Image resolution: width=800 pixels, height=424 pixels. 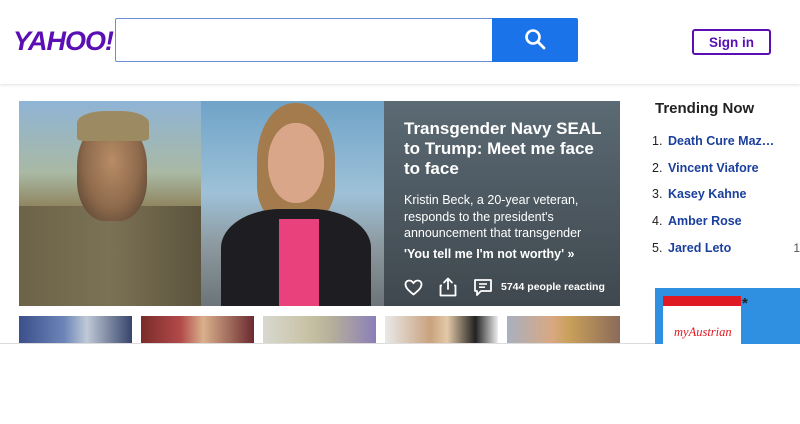 What do you see at coordinates (657, 141) in the screenshot?
I see `trending-rank: 1.` at bounding box center [657, 141].